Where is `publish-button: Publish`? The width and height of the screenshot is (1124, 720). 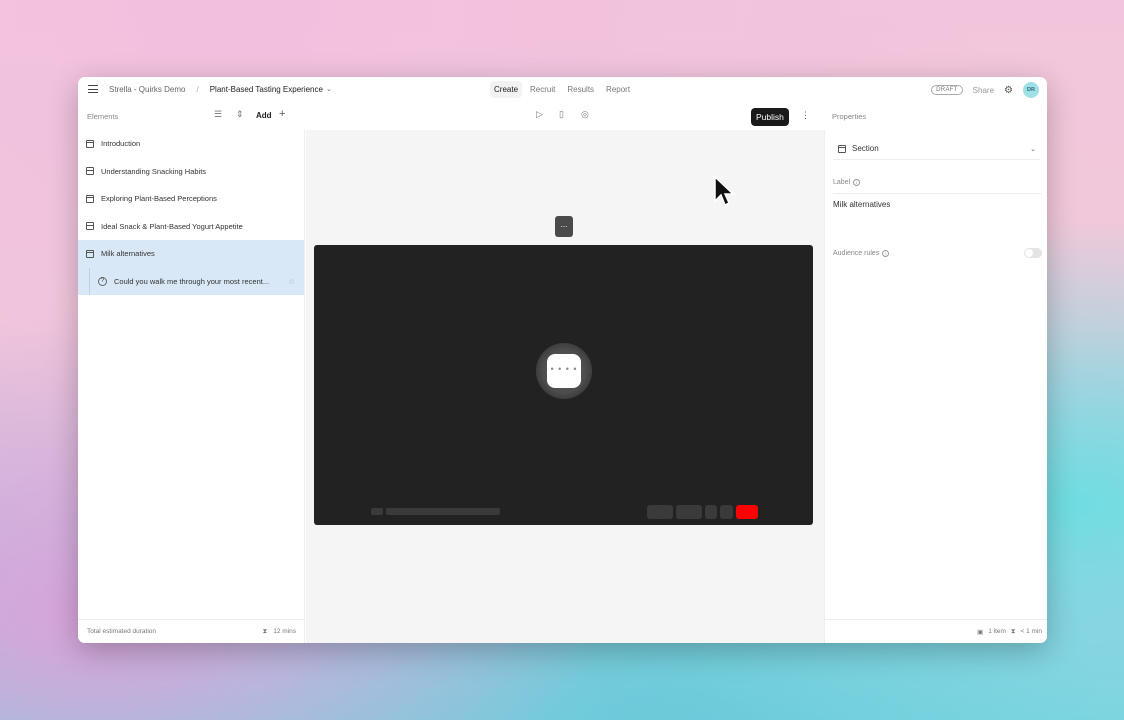
publish-button: Publish is located at coordinates (770, 117).